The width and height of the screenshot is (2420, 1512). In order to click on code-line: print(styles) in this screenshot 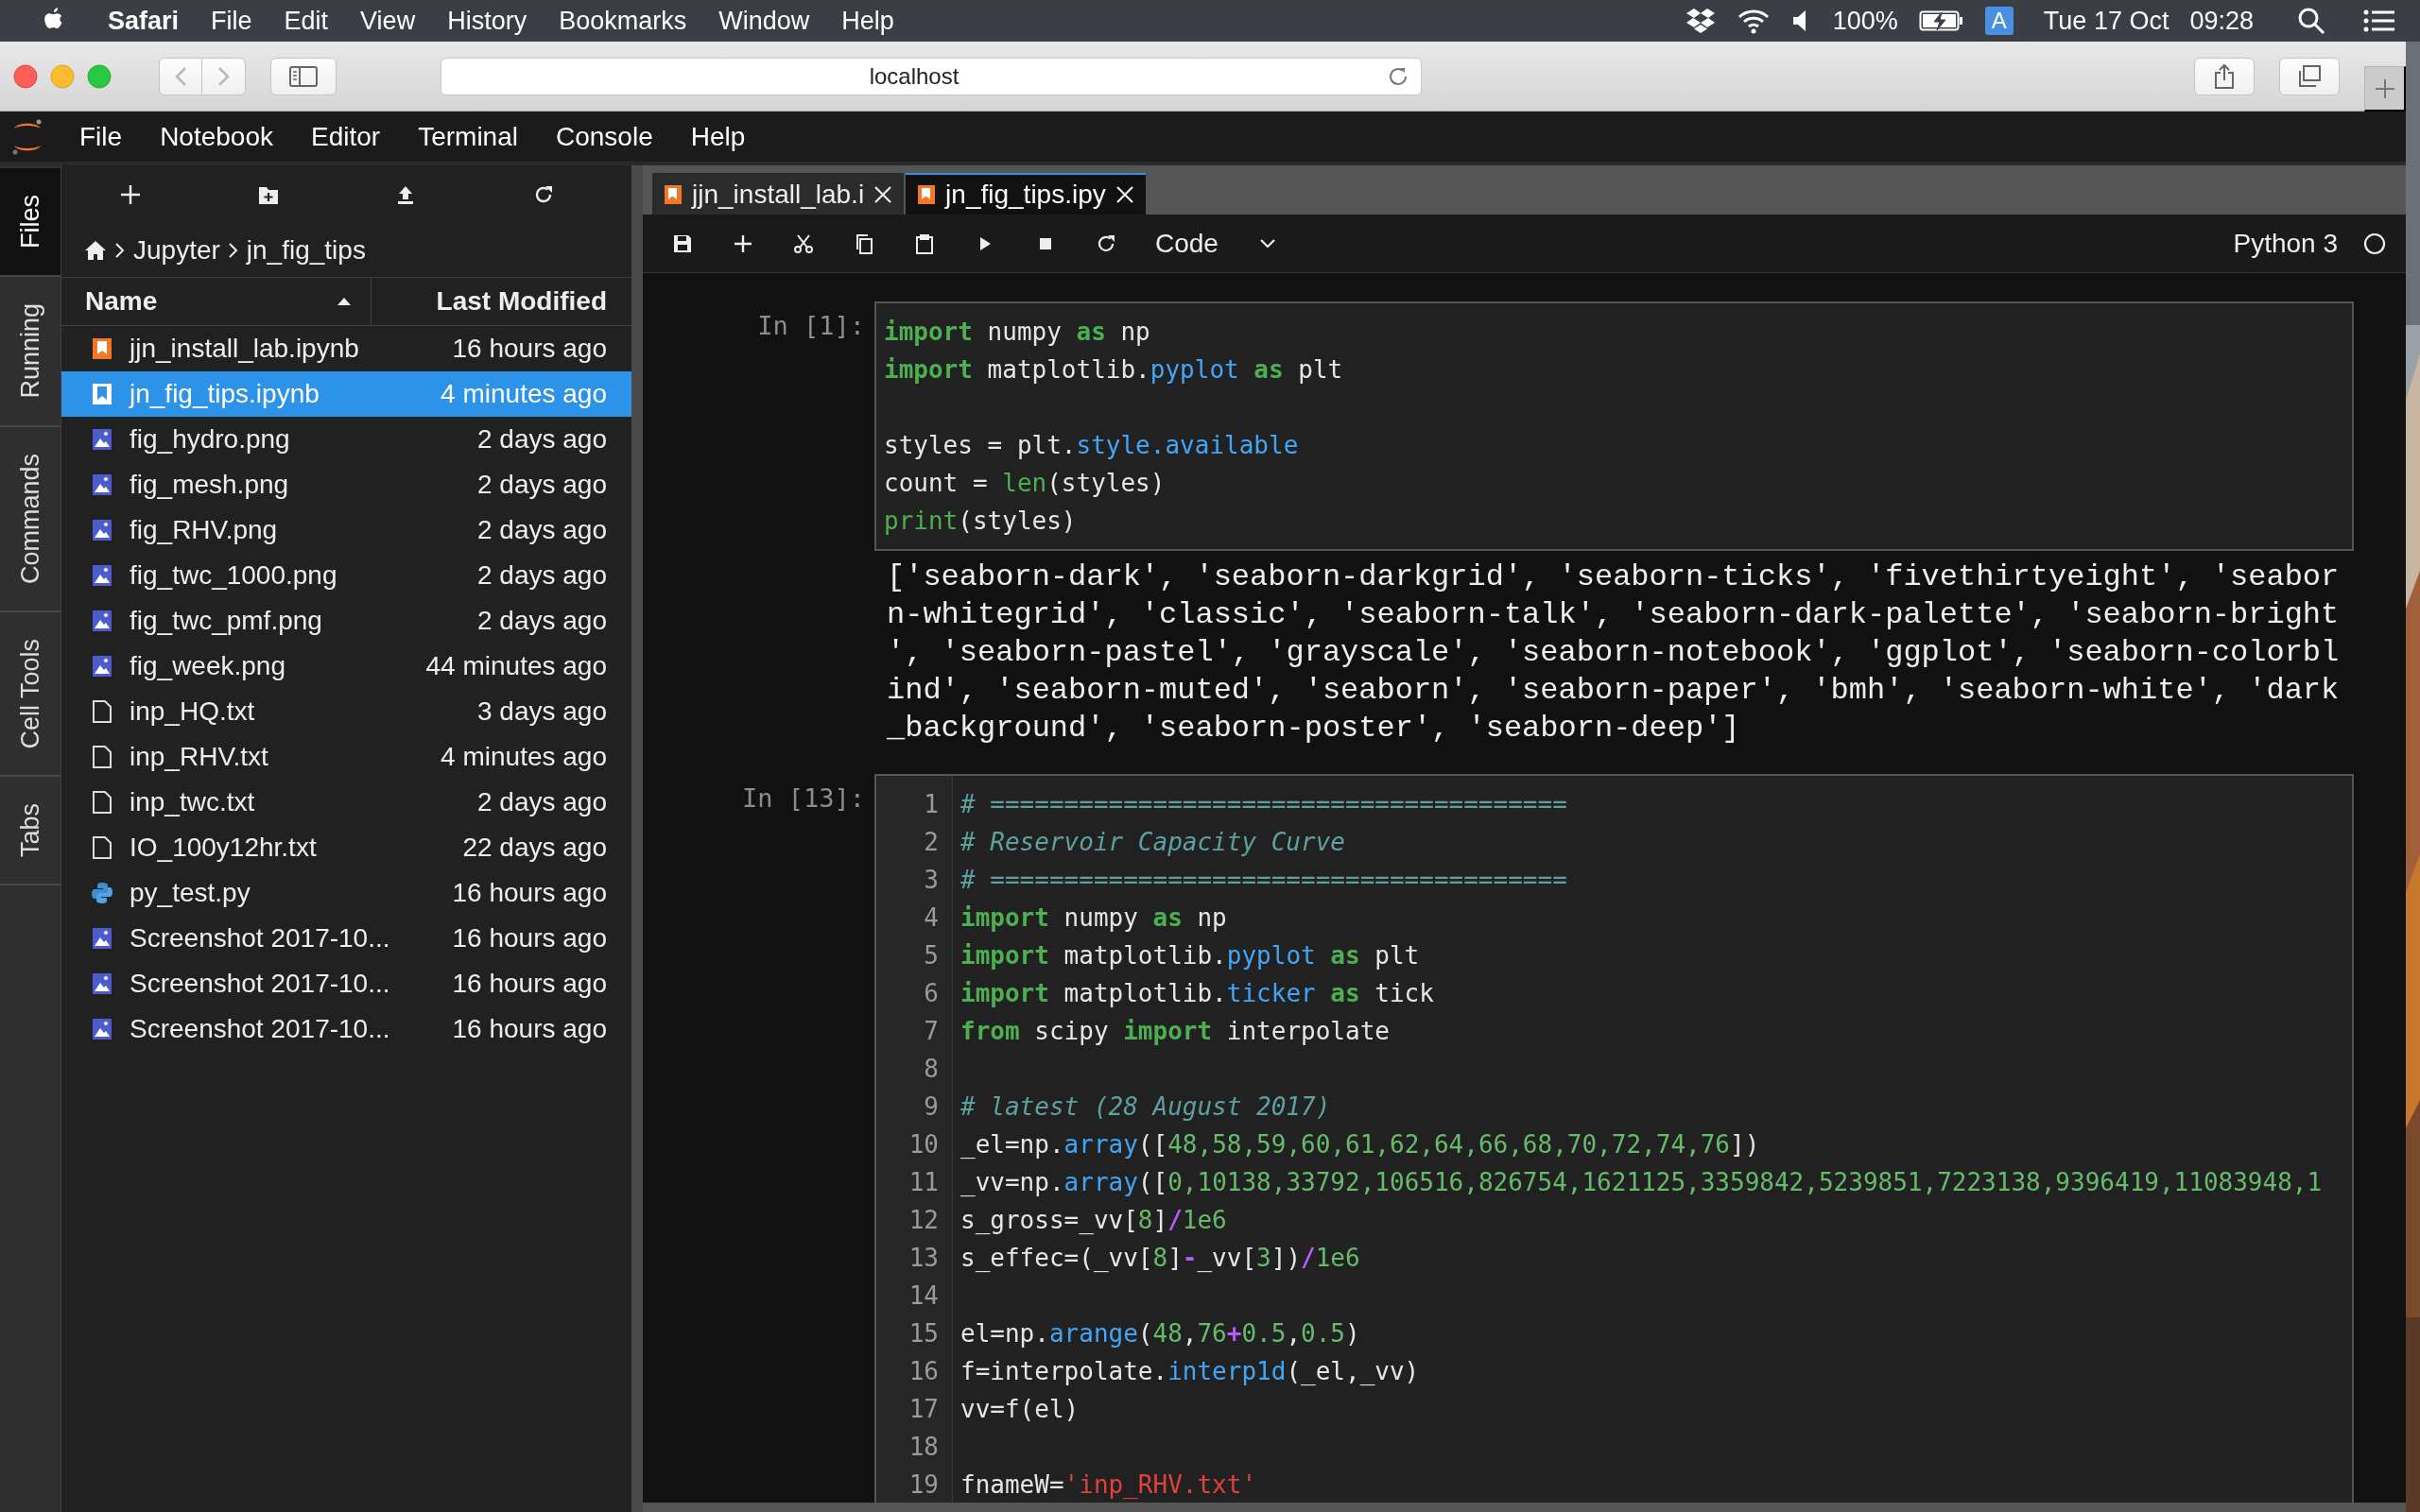, I will do `click(981, 521)`.